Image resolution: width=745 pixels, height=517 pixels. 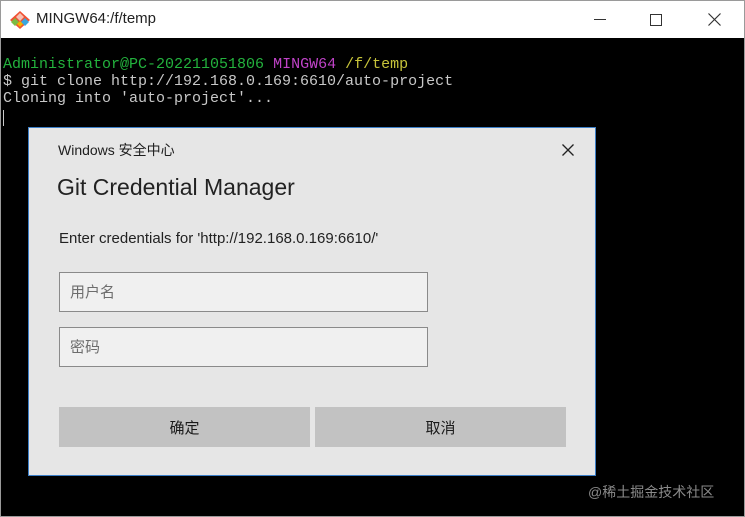 I want to click on minimize-icon, so click(x=600, y=19).